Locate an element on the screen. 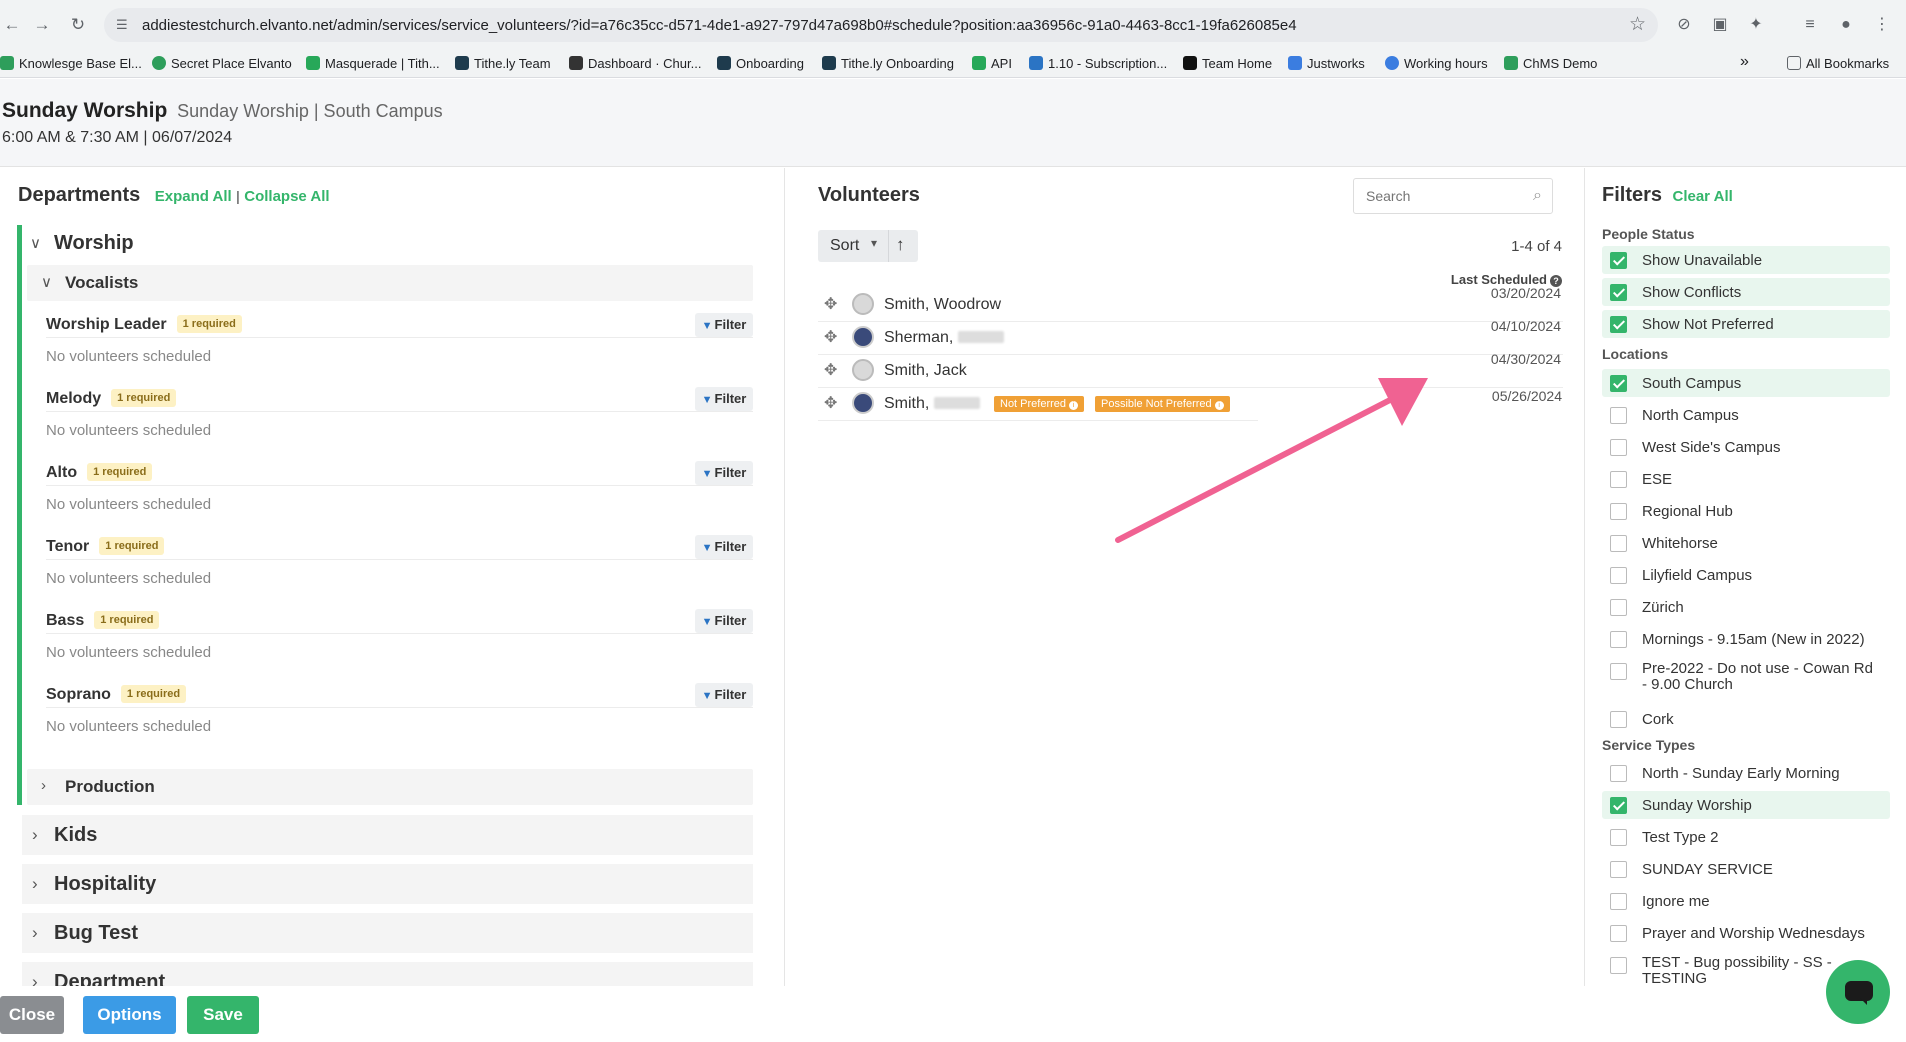 This screenshot has width=1906, height=1042. department-bug-test: › Bug Test is located at coordinates (387, 933).